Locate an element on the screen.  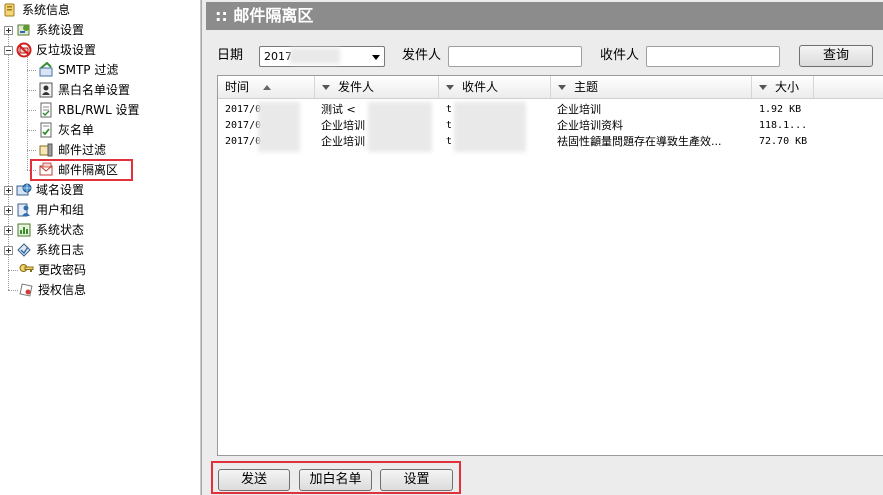
column-label: 大小 is located at coordinates (787, 87).